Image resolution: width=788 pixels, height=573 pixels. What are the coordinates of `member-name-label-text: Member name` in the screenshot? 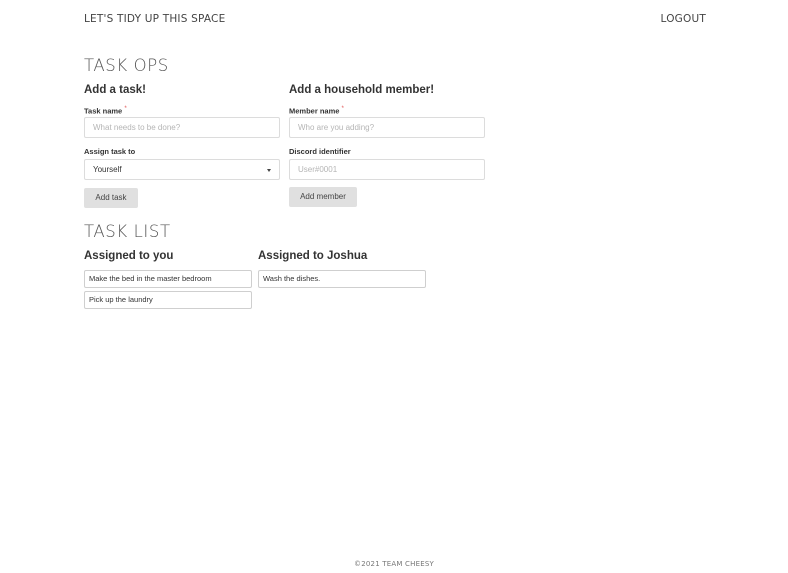 It's located at (314, 111).